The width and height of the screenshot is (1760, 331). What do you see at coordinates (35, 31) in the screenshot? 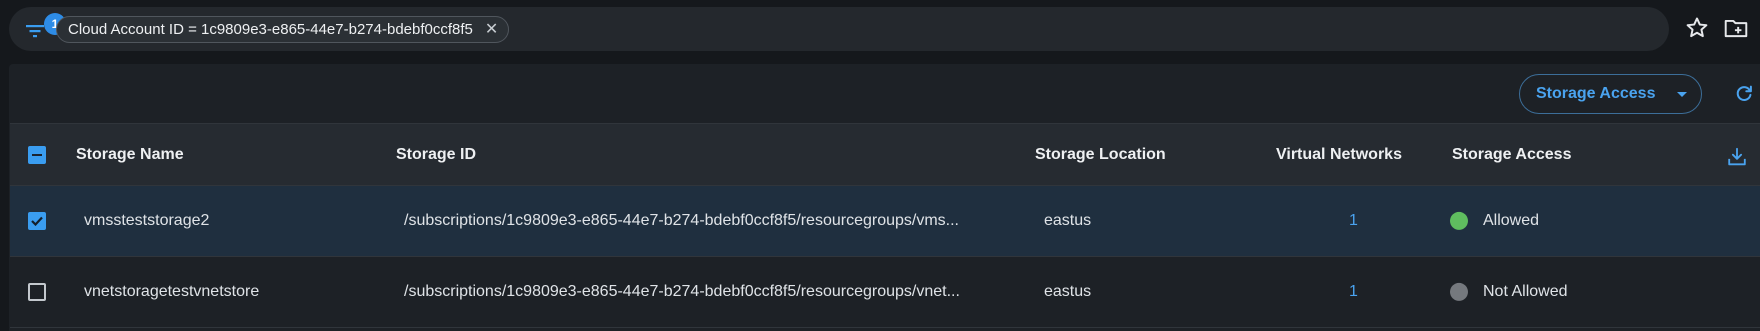
I see `filter-icon` at bounding box center [35, 31].